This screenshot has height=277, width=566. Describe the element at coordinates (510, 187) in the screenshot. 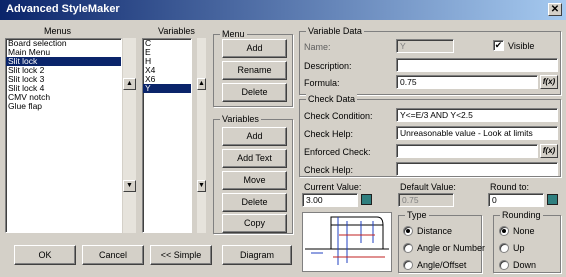

I see `round-to-label: Round to:` at that location.